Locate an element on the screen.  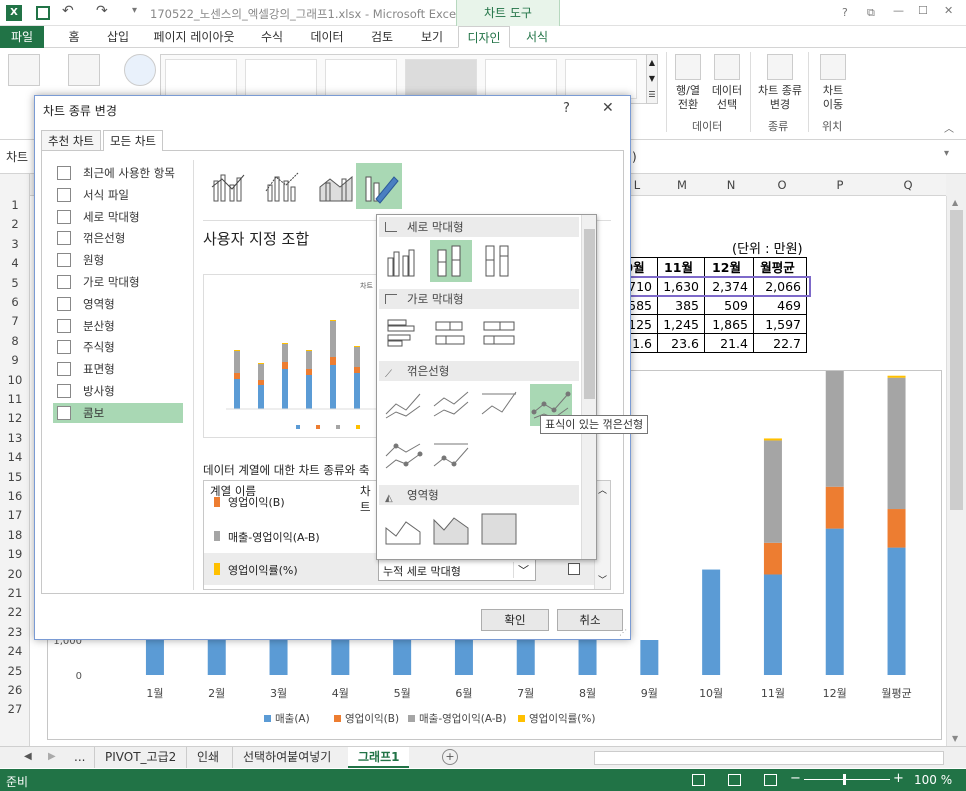
scroll-thumb is located at coordinates (956, 360).